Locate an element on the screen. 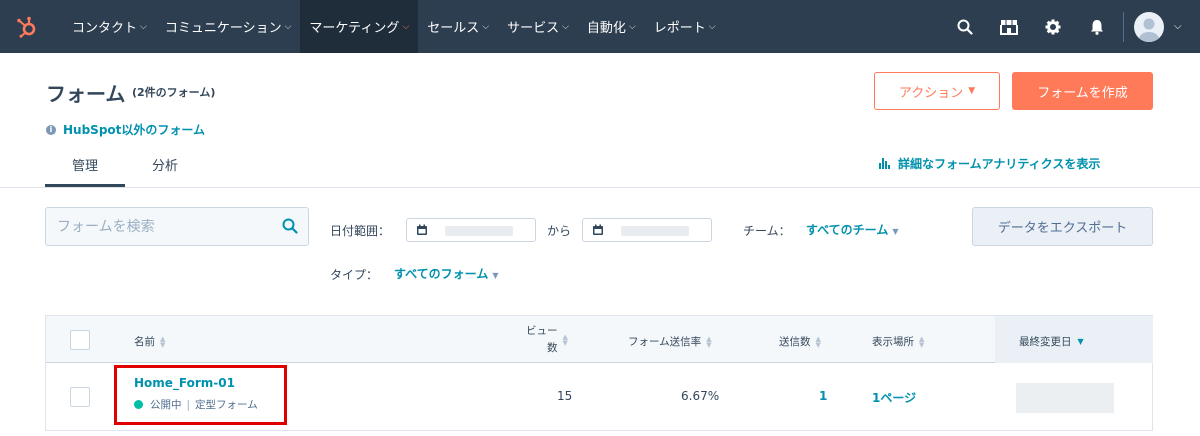  nav-item-marketing: マーケティング ⌵ is located at coordinates (359, 26).